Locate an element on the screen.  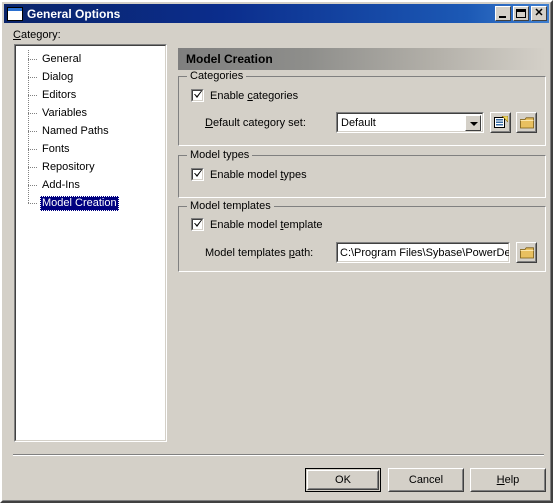
enable-model-types-checkbox-row: Enable model types is located at coordinates (249, 174).